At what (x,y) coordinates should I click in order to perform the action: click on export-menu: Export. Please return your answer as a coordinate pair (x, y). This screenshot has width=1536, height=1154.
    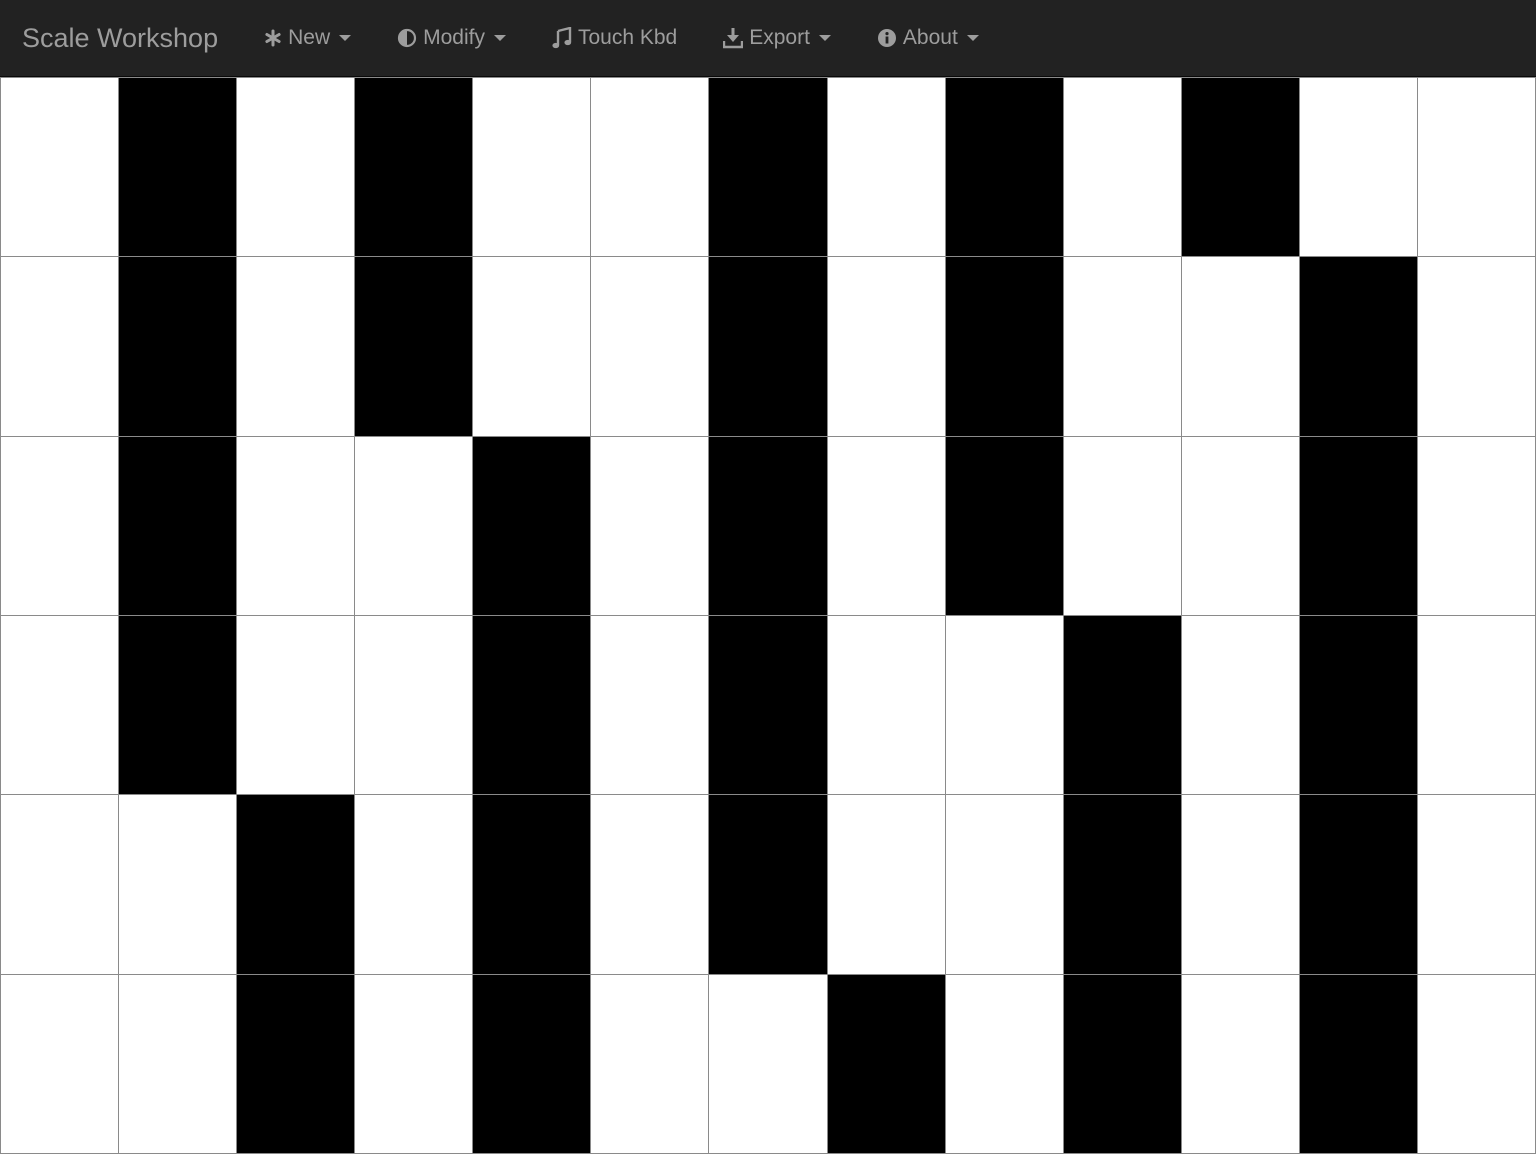
    Looking at the image, I should click on (777, 38).